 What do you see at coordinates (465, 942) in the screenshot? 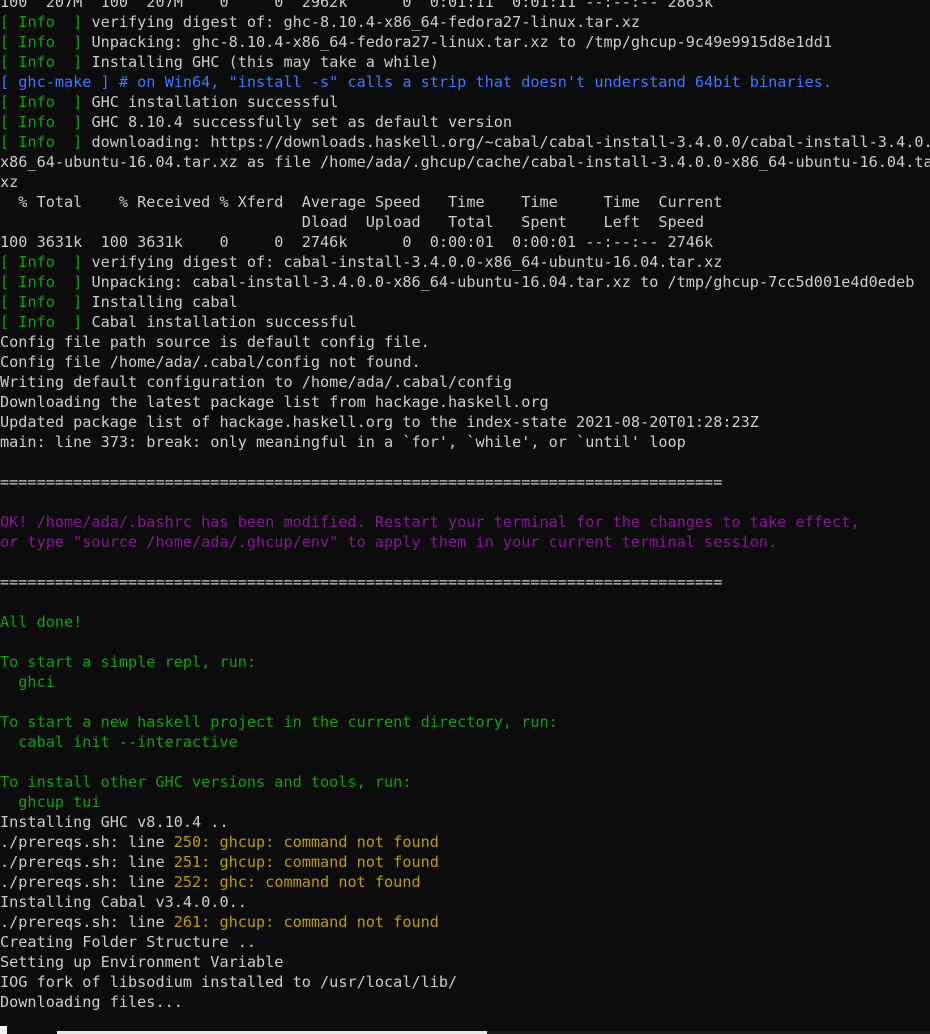
I see `terminal-line: Creating Folder Structure ..` at bounding box center [465, 942].